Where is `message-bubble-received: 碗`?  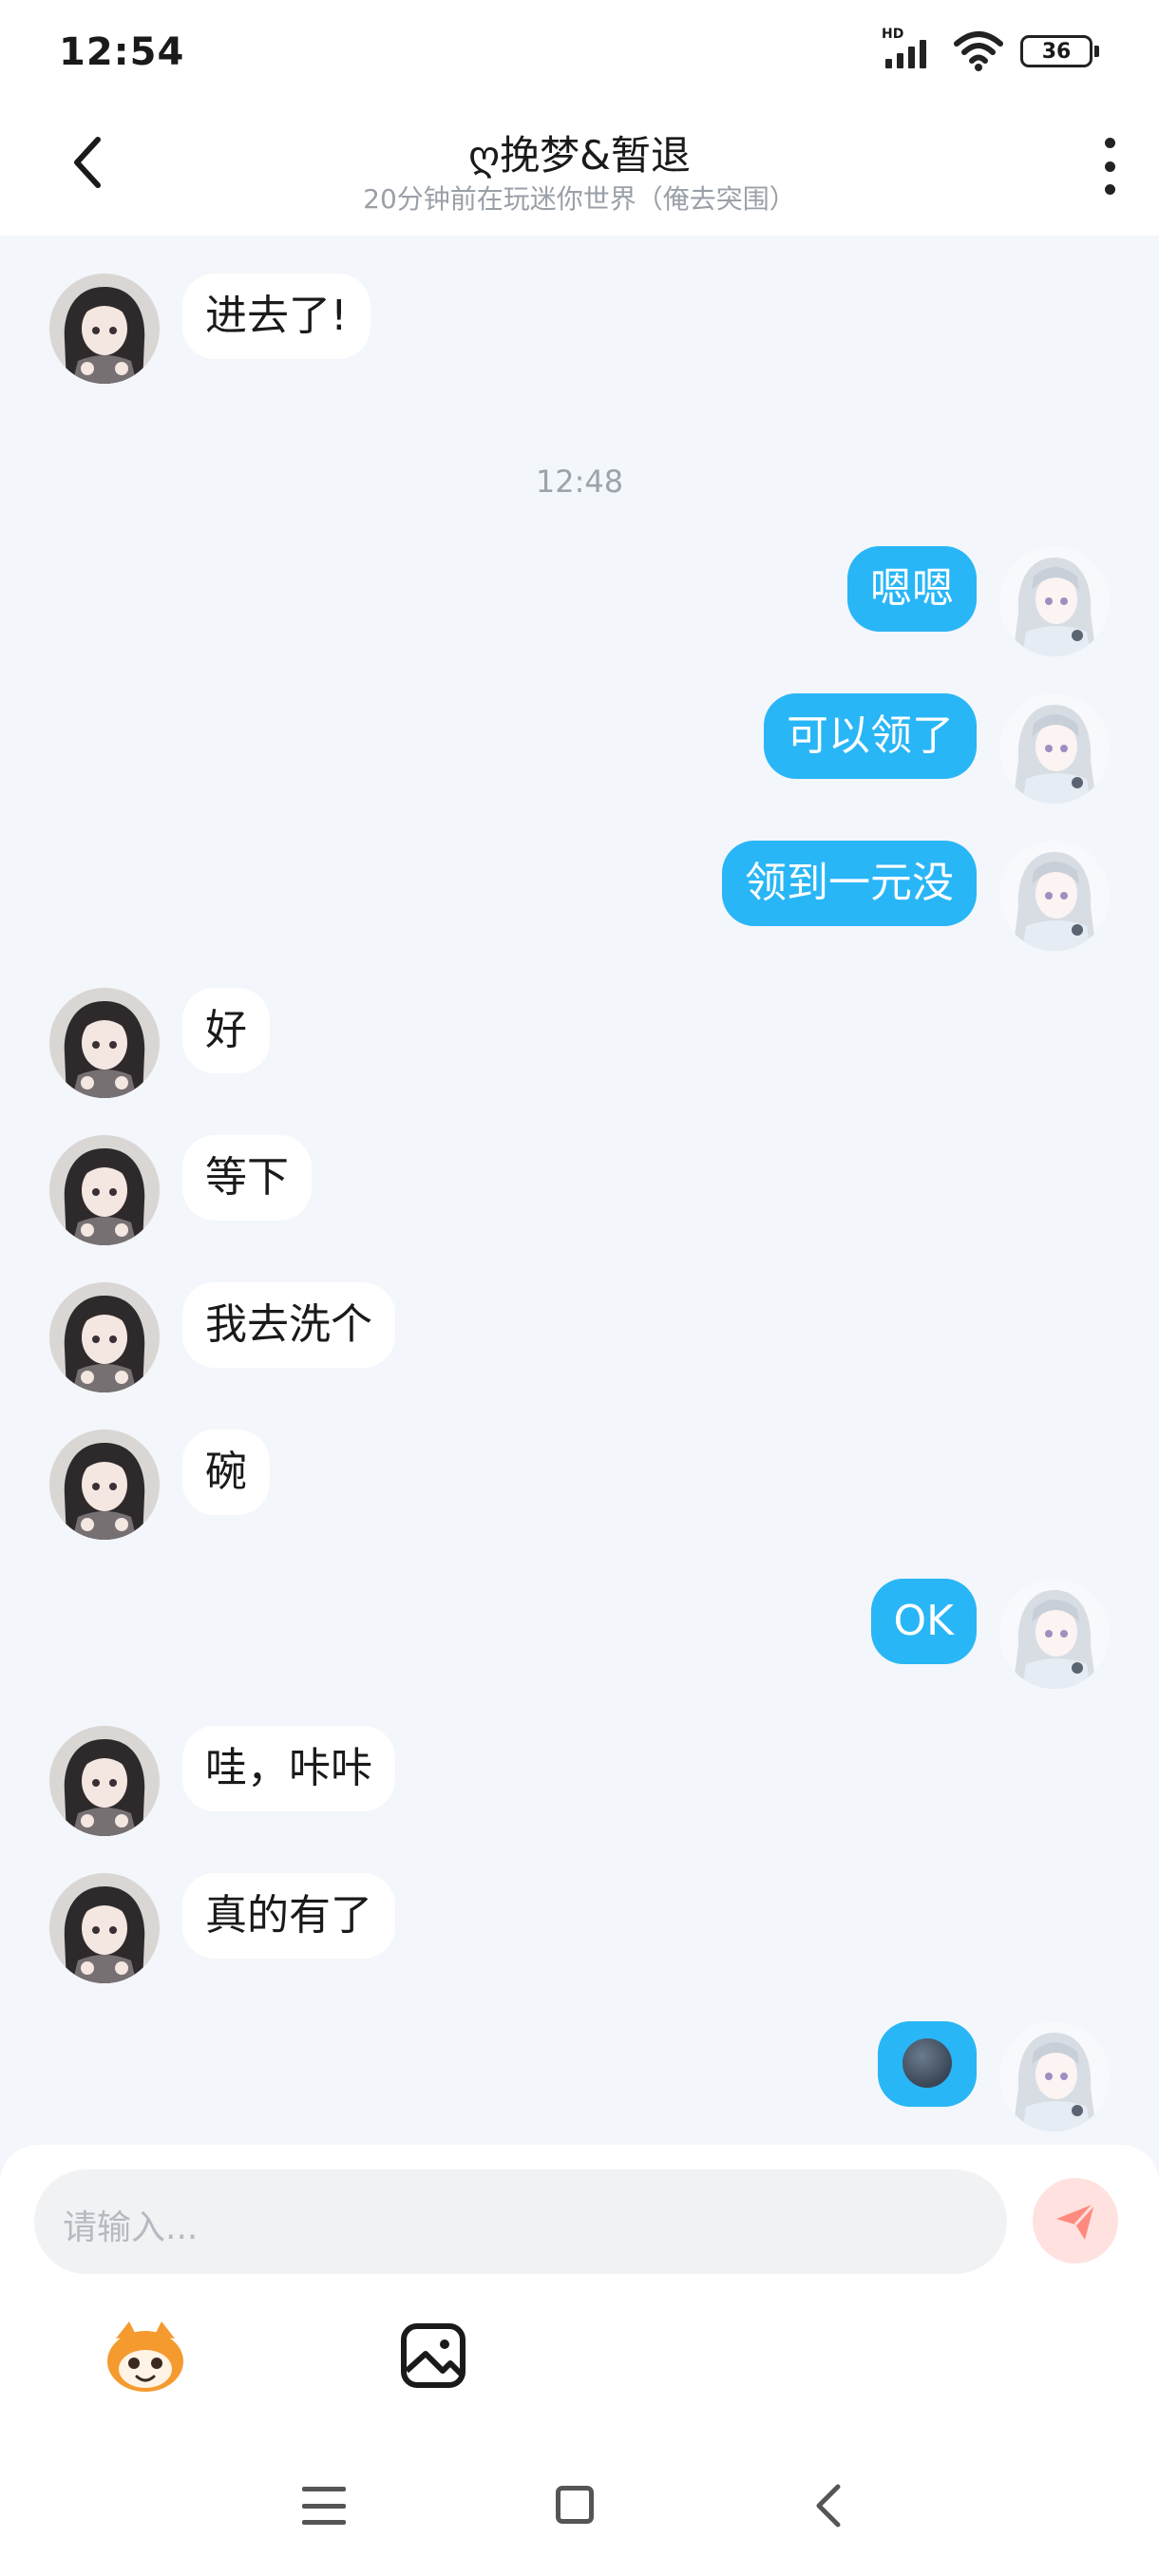
message-bubble-received: 碗 is located at coordinates (226, 1472).